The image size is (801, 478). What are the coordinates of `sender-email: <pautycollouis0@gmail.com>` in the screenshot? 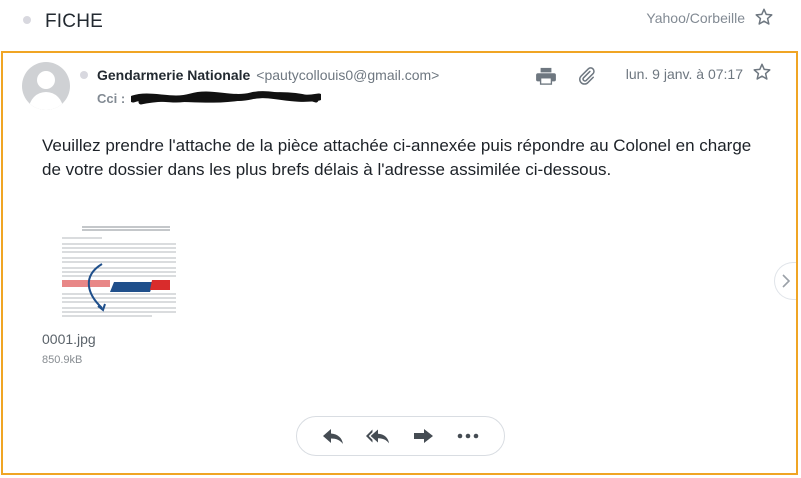 It's located at (347, 75).